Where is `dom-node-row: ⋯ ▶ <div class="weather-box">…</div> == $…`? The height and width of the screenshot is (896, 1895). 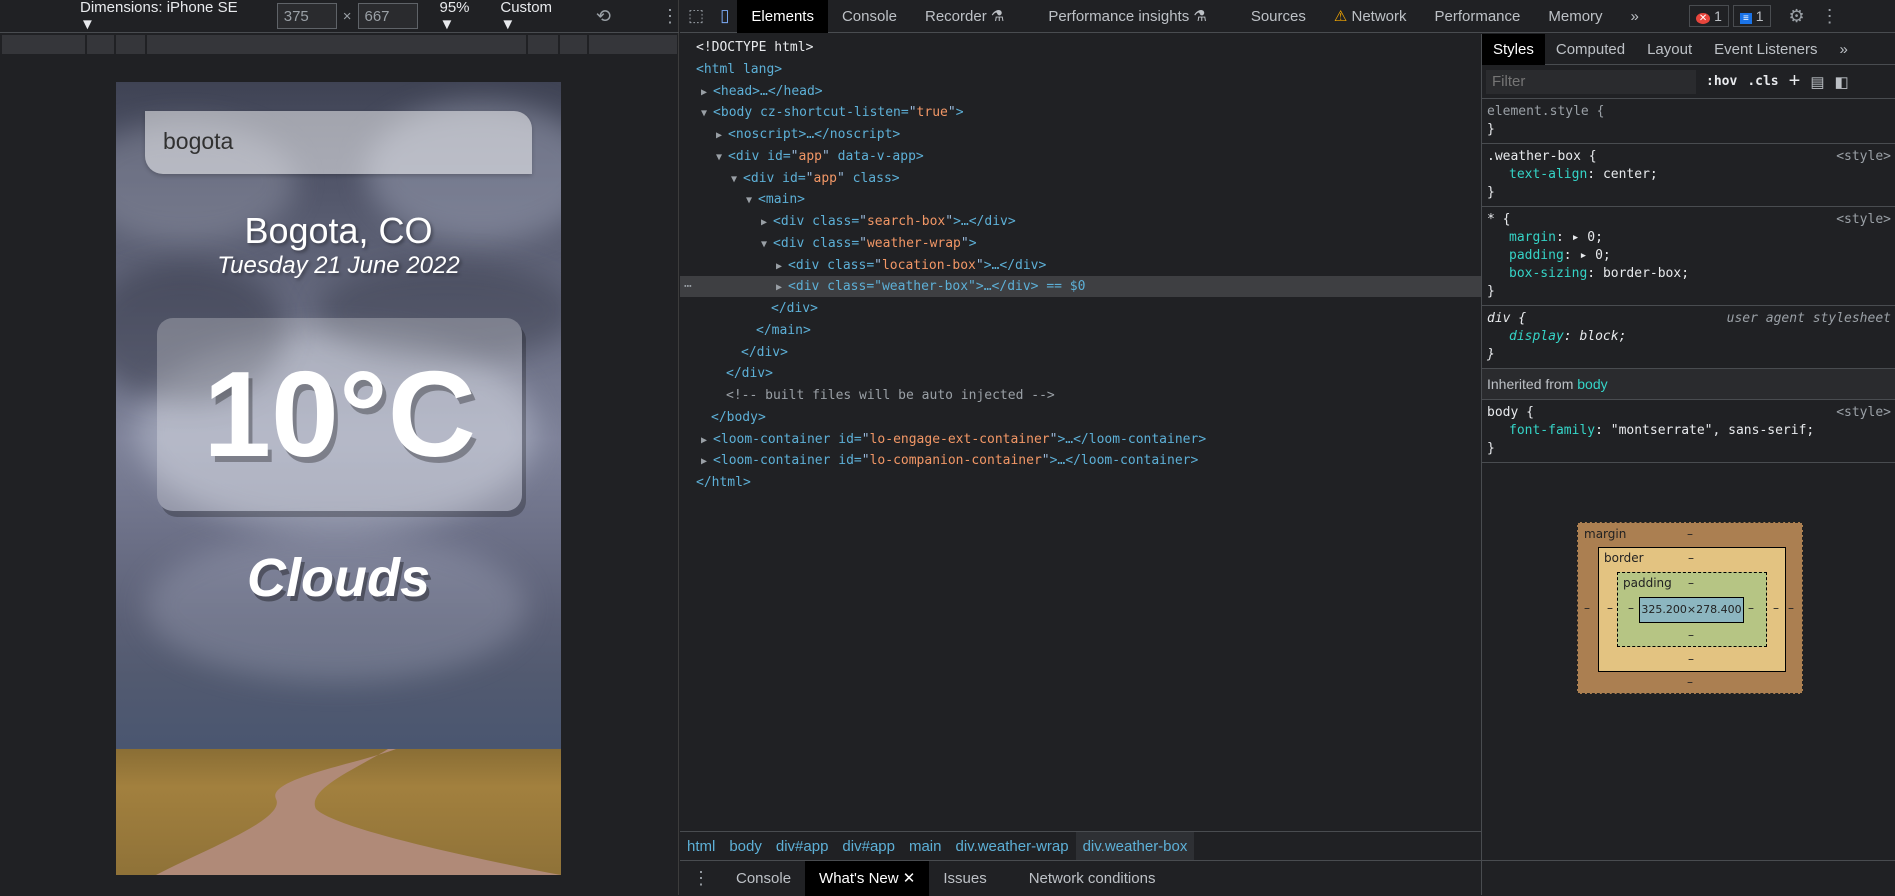
dom-node-row: ⋯ ▶ <div class="weather-box">…</div> == $… is located at coordinates (1080, 287).